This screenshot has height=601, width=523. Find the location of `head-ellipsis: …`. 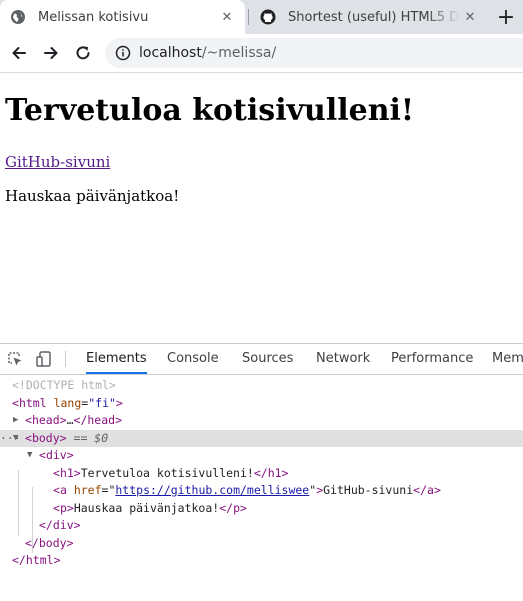

head-ellipsis: … is located at coordinates (70, 420).